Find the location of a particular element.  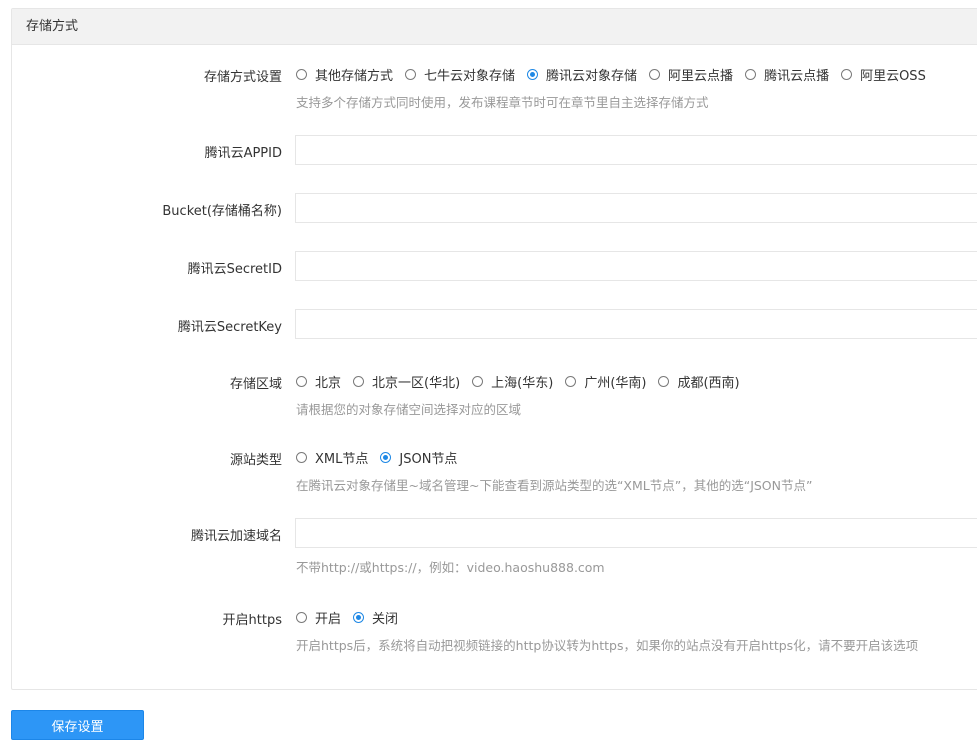

option-label: 腾讯云点播 is located at coordinates (797, 76).